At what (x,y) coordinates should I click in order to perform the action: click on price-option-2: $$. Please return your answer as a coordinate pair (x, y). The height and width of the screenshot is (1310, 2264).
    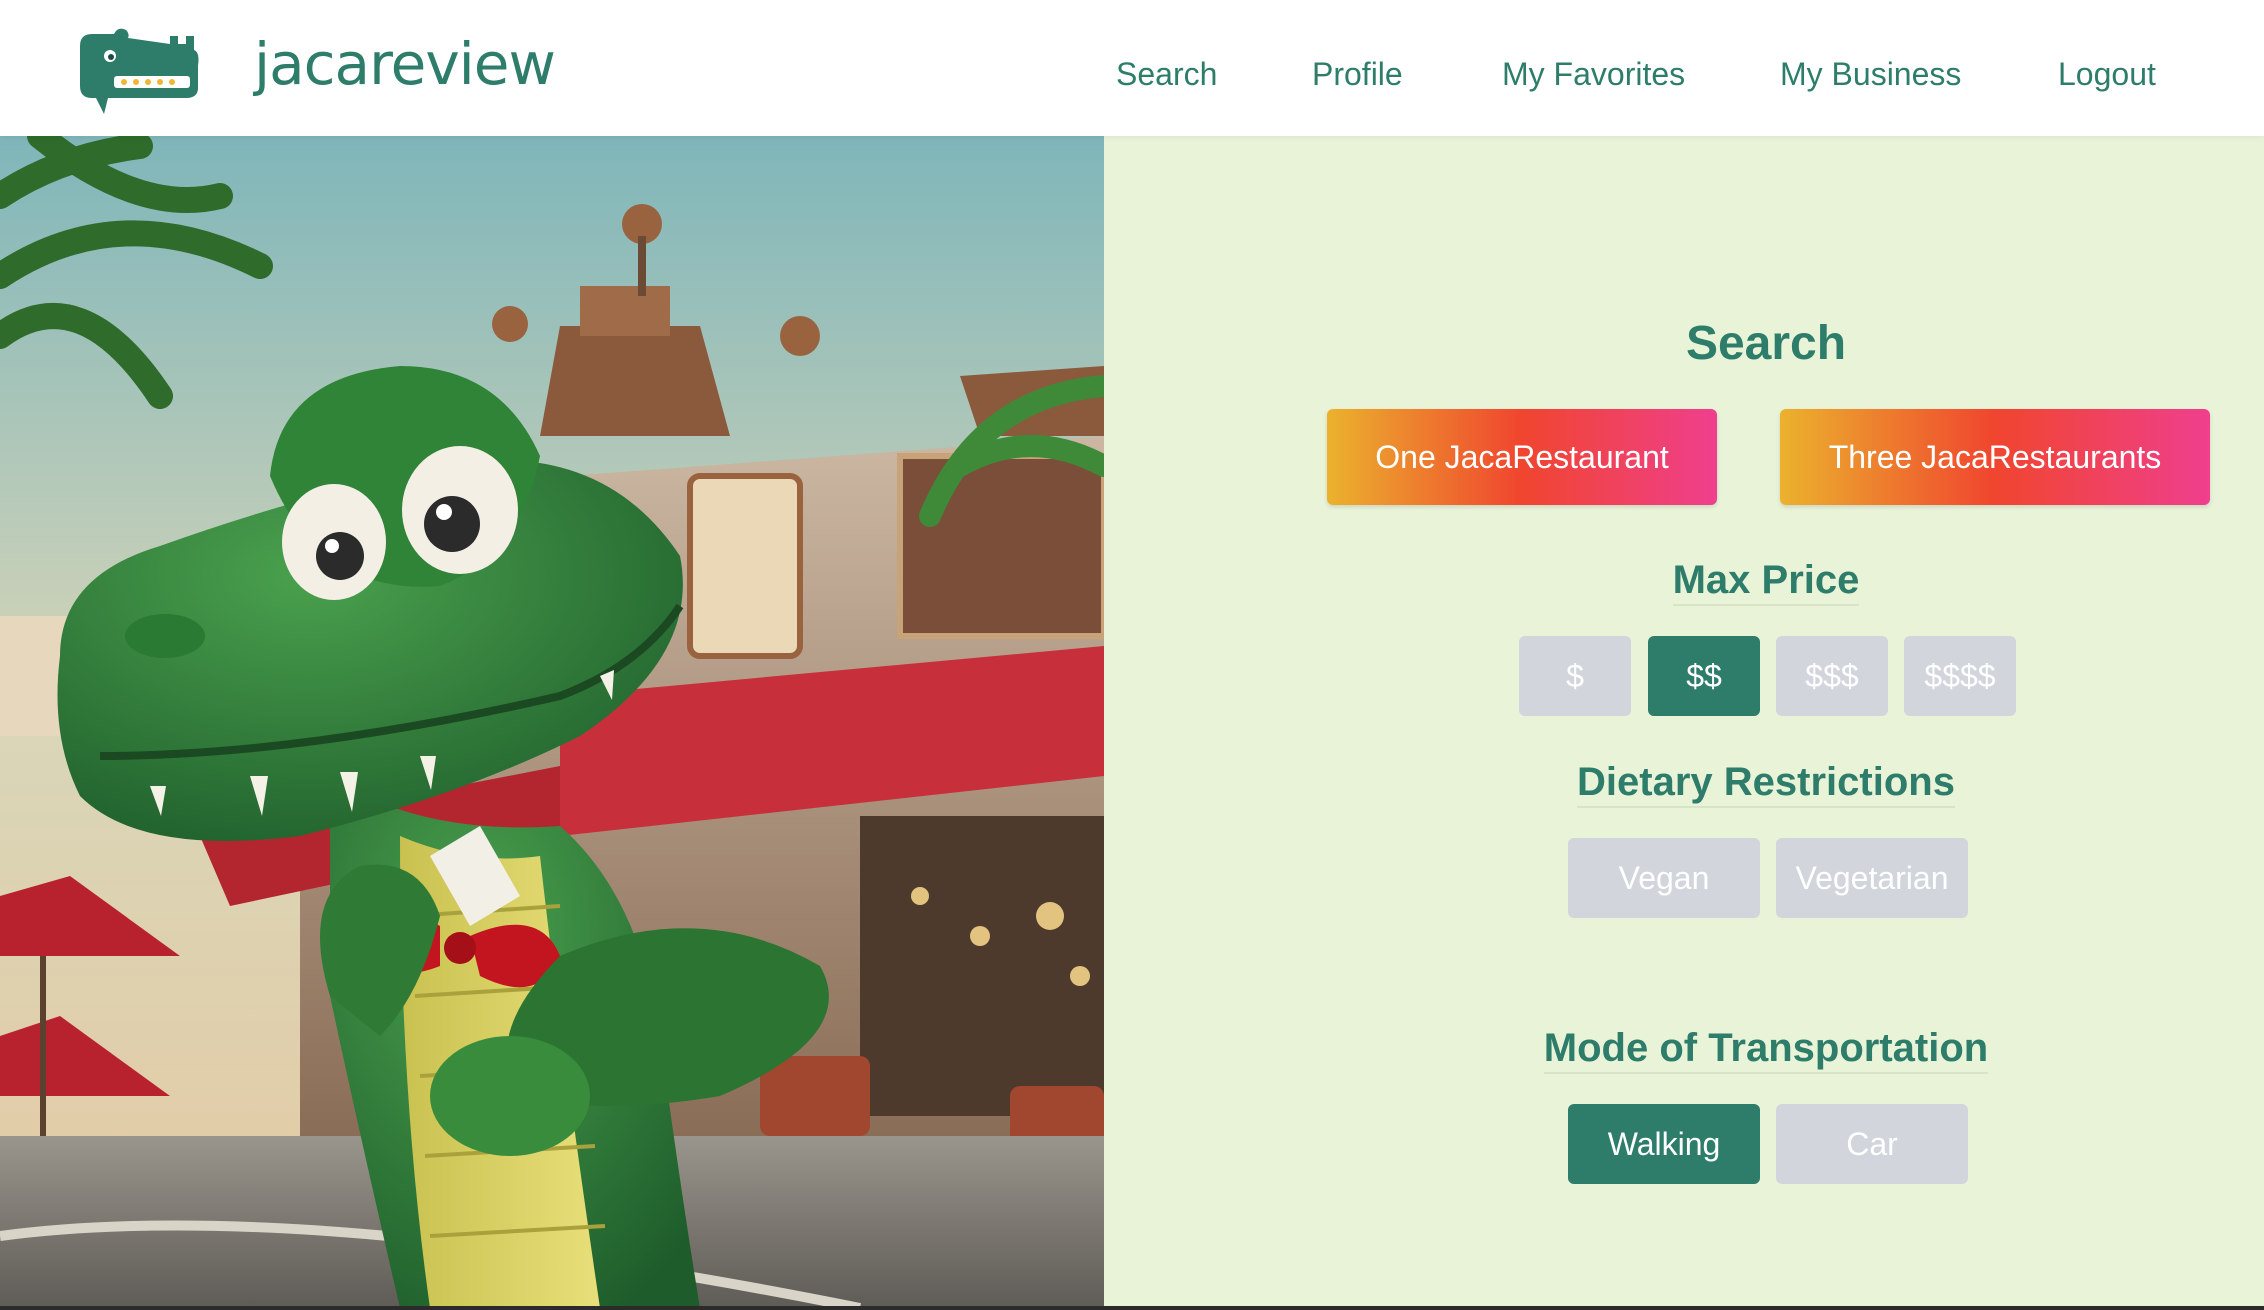
    Looking at the image, I should click on (1704, 676).